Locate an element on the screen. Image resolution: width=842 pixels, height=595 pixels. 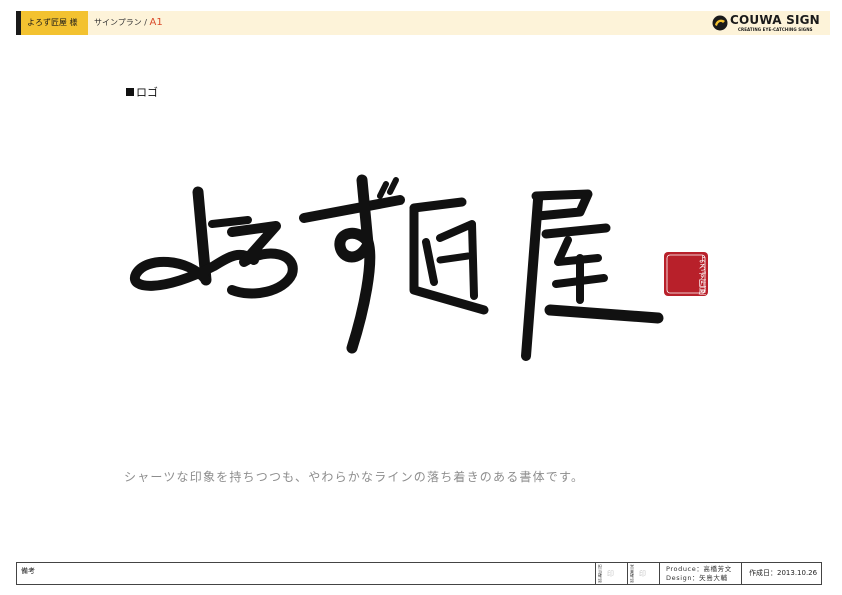
section-label: ロゴ is located at coordinates (142, 92).